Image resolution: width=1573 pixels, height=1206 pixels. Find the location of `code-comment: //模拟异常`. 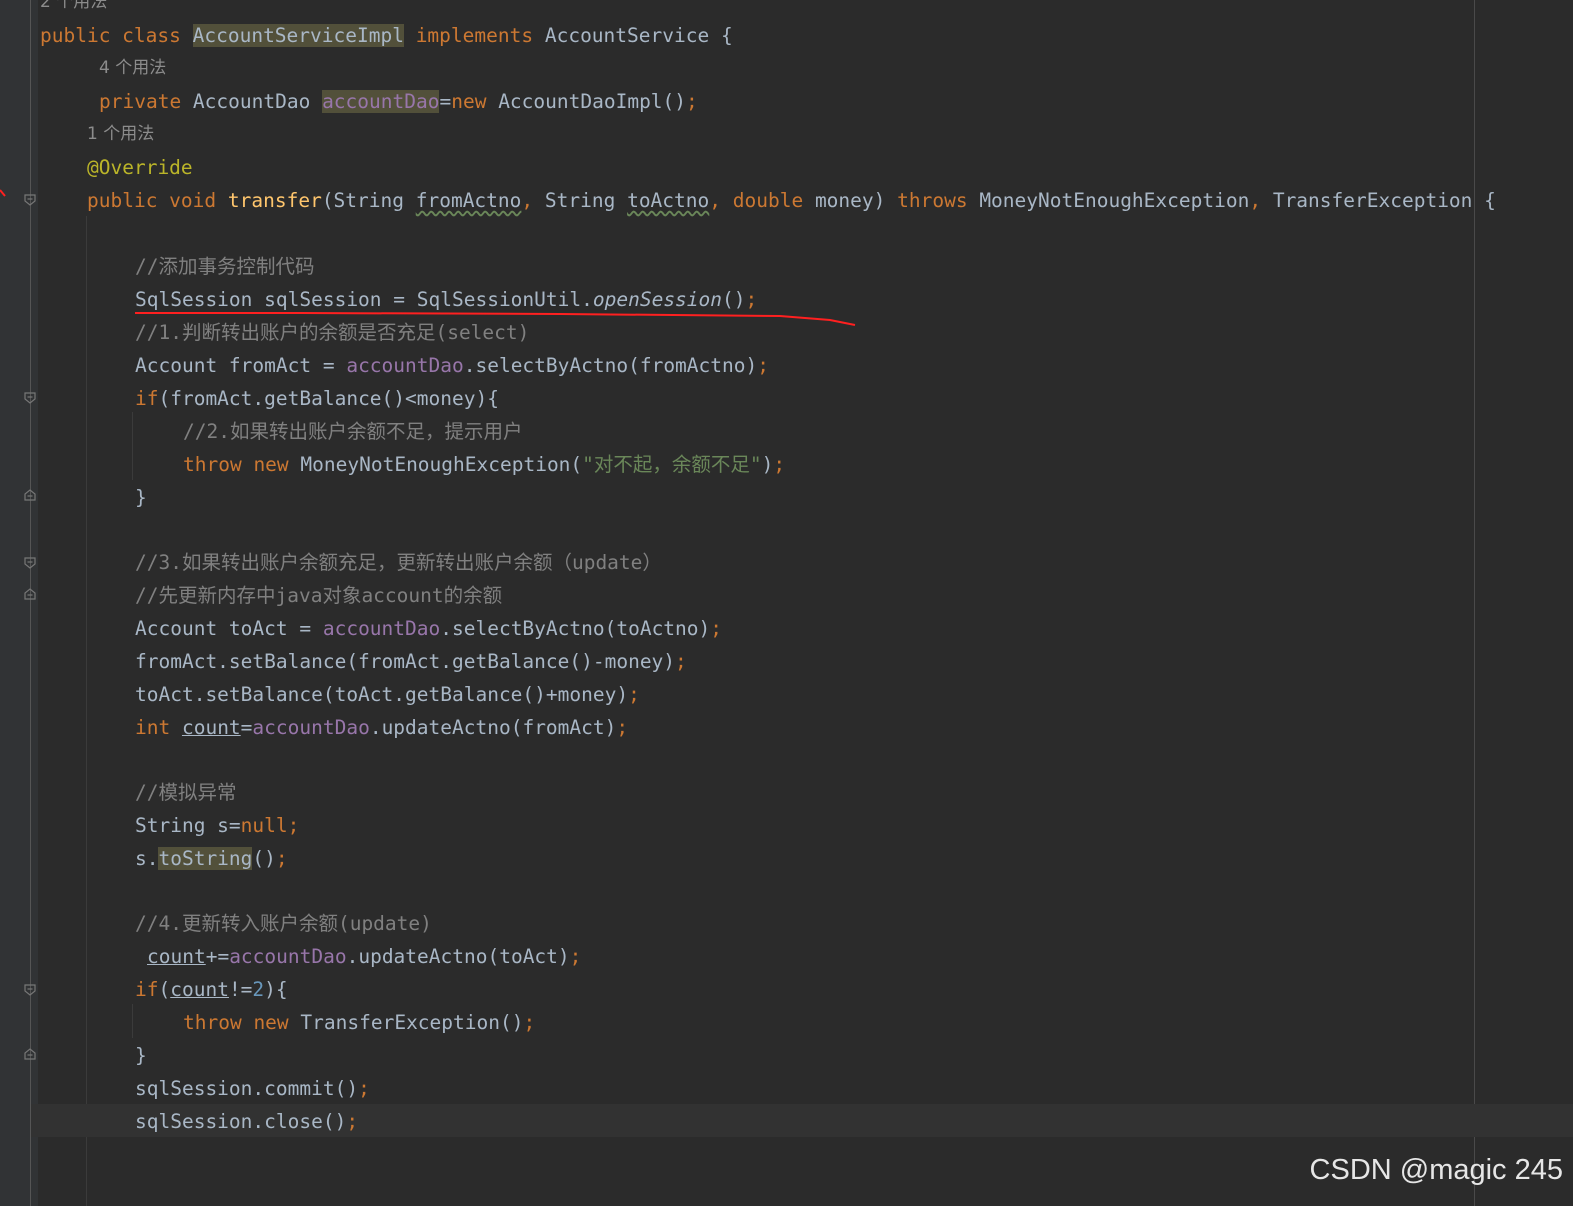

code-comment: //模拟异常 is located at coordinates (185, 792).